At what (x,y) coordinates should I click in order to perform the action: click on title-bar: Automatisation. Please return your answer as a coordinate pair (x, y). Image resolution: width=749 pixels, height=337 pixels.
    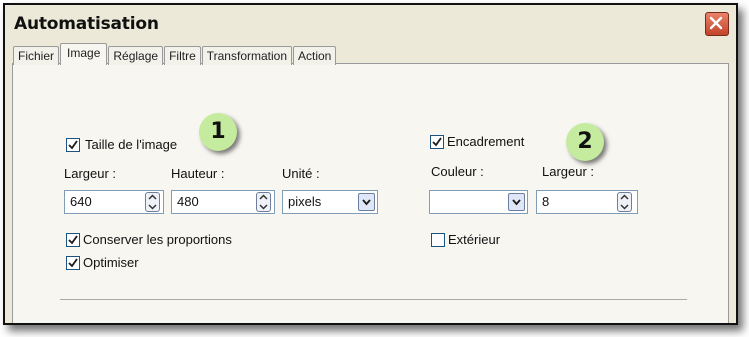
    Looking at the image, I should click on (370, 23).